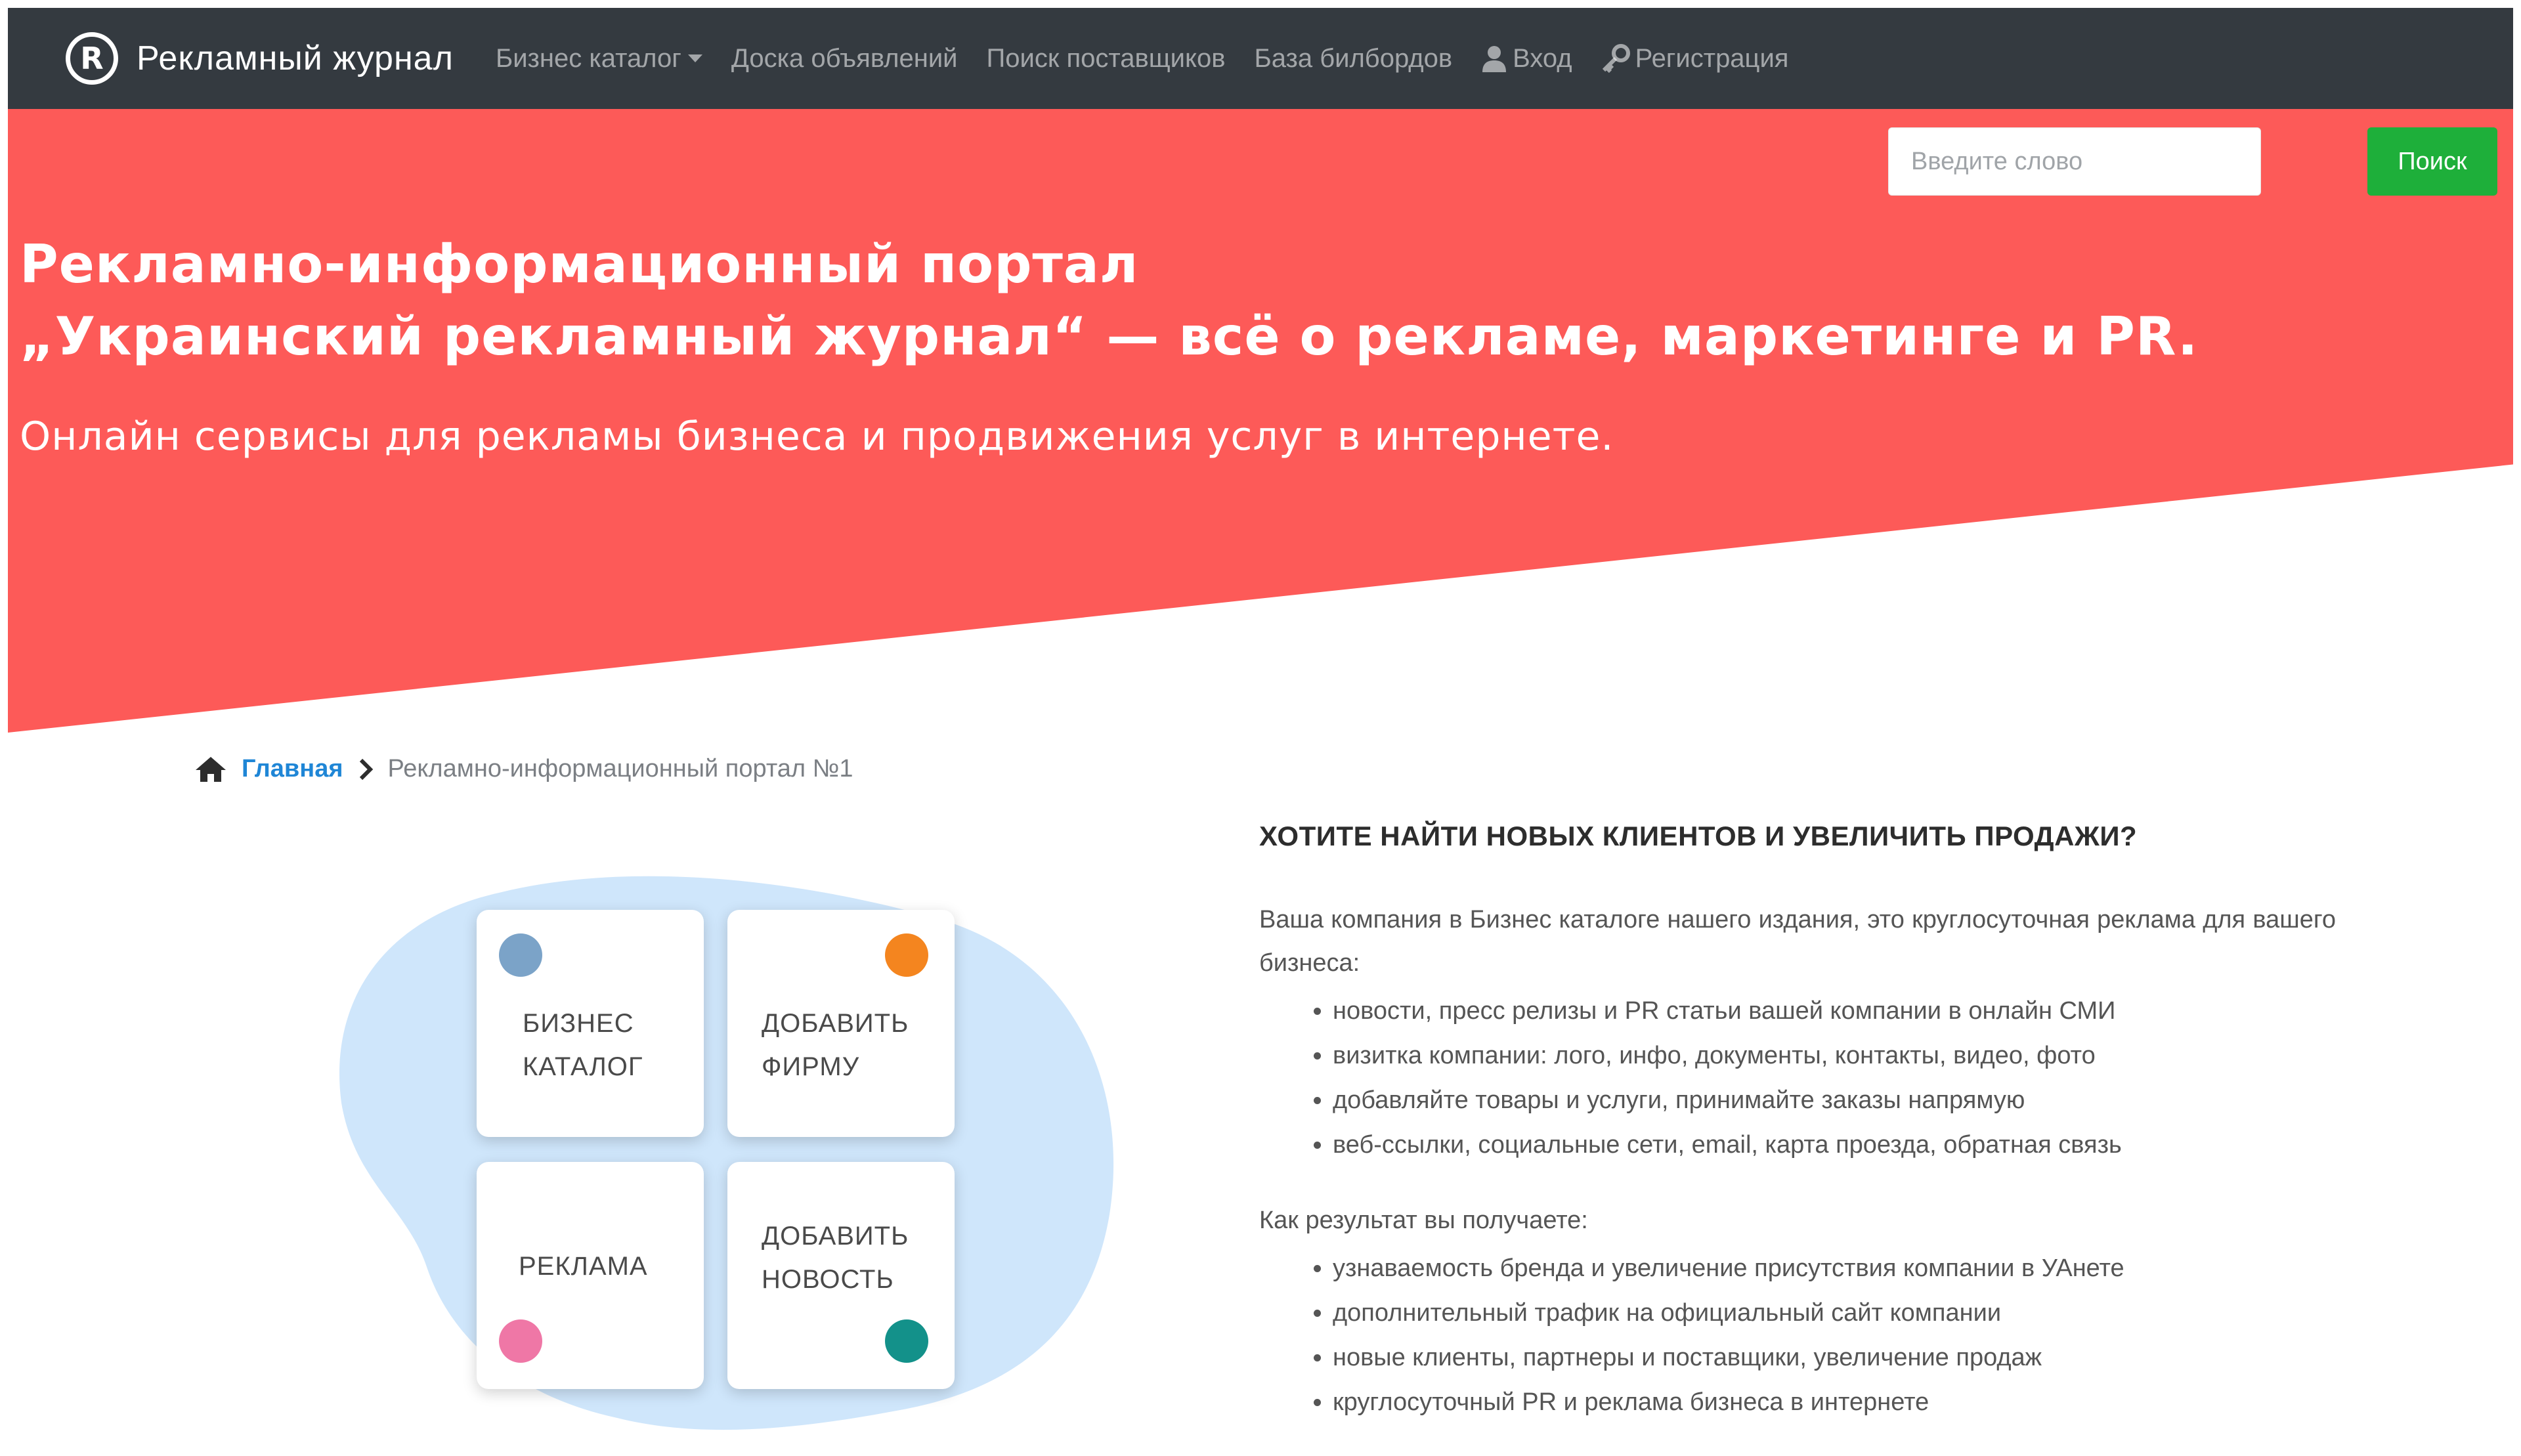 The image size is (2521, 1456). I want to click on tile-advertising: Реклама, so click(590, 1275).